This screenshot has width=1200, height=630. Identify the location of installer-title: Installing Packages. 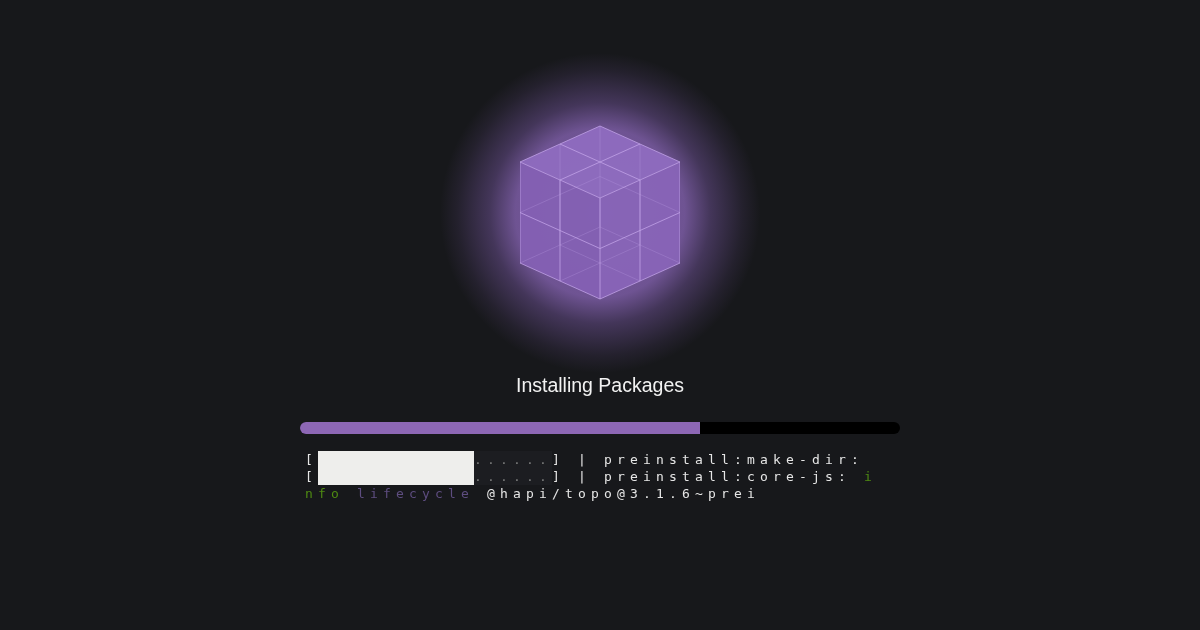
(600, 385).